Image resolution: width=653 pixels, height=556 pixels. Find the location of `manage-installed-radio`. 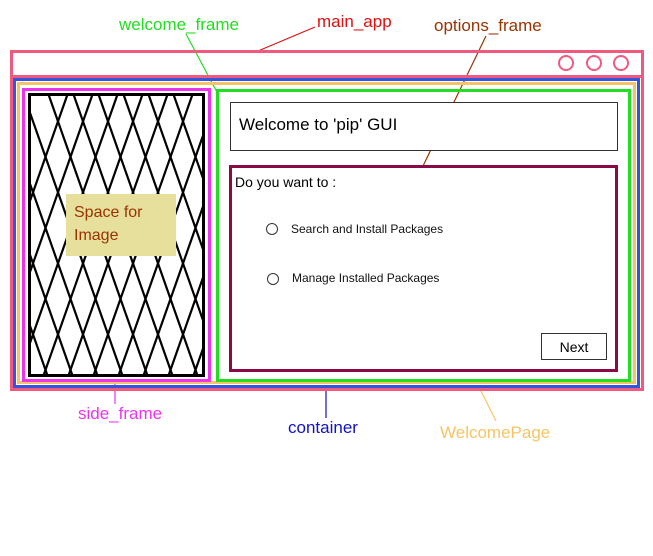

manage-installed-radio is located at coordinates (273, 279).